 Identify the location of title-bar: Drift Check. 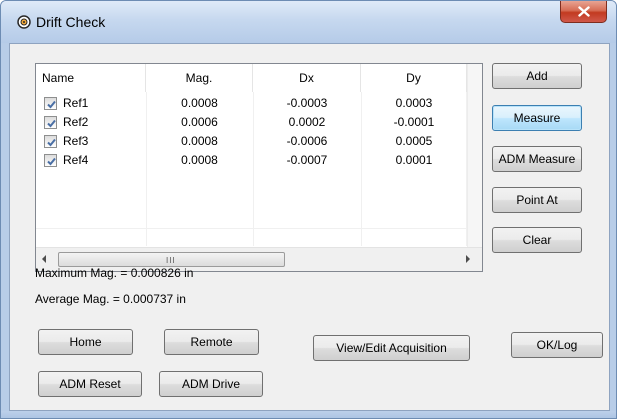
(308, 22).